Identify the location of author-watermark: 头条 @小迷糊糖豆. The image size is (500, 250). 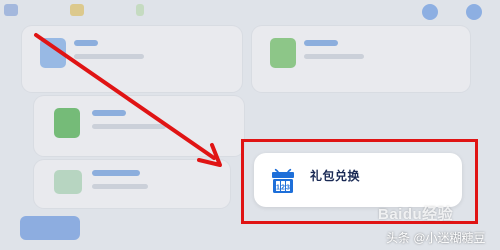
(436, 238).